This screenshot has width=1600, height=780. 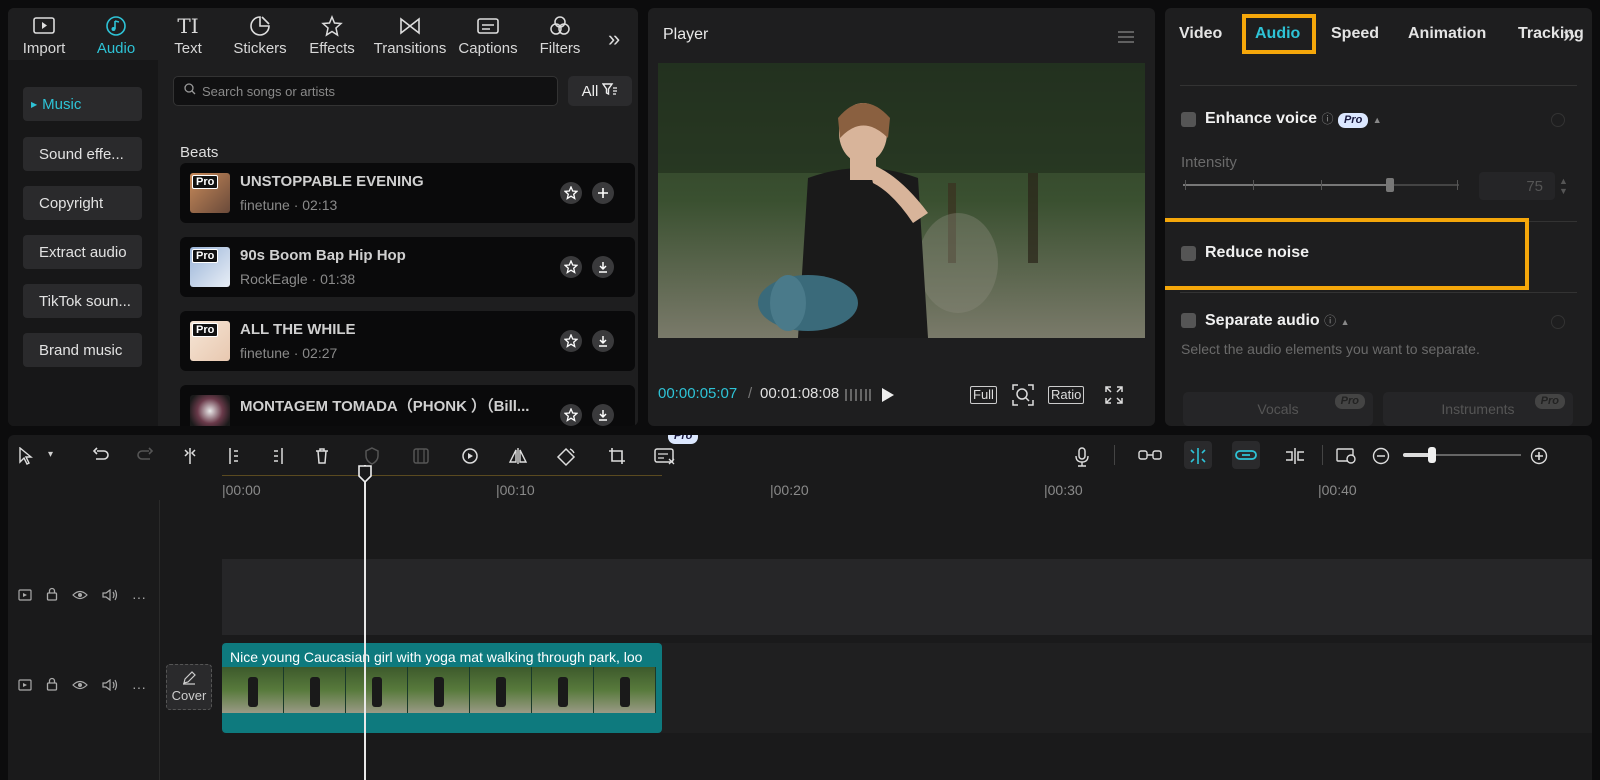 What do you see at coordinates (858, 396) in the screenshot?
I see `waveform-grid-icon` at bounding box center [858, 396].